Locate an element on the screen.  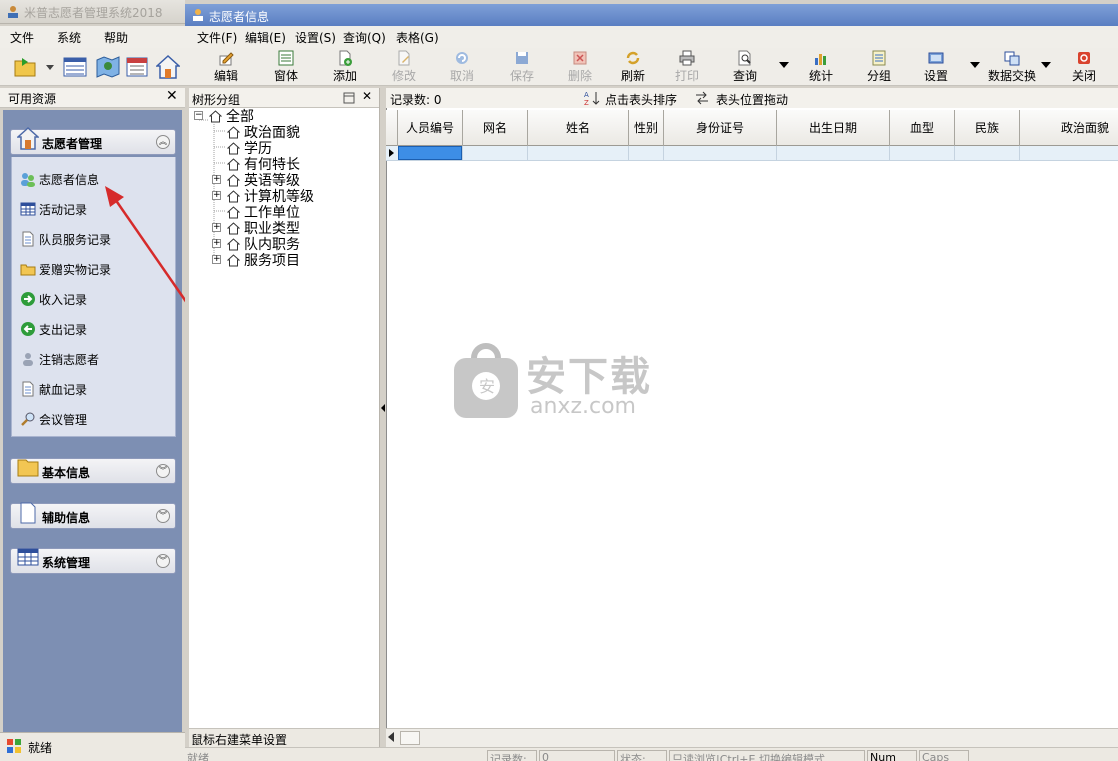
column-header: 网名 is located at coordinates (495, 128).